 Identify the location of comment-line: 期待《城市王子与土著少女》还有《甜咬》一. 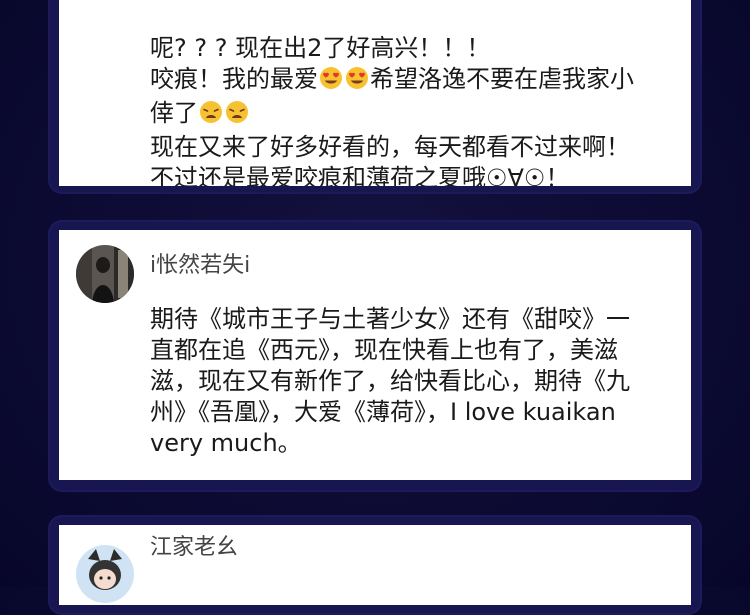
(390, 319).